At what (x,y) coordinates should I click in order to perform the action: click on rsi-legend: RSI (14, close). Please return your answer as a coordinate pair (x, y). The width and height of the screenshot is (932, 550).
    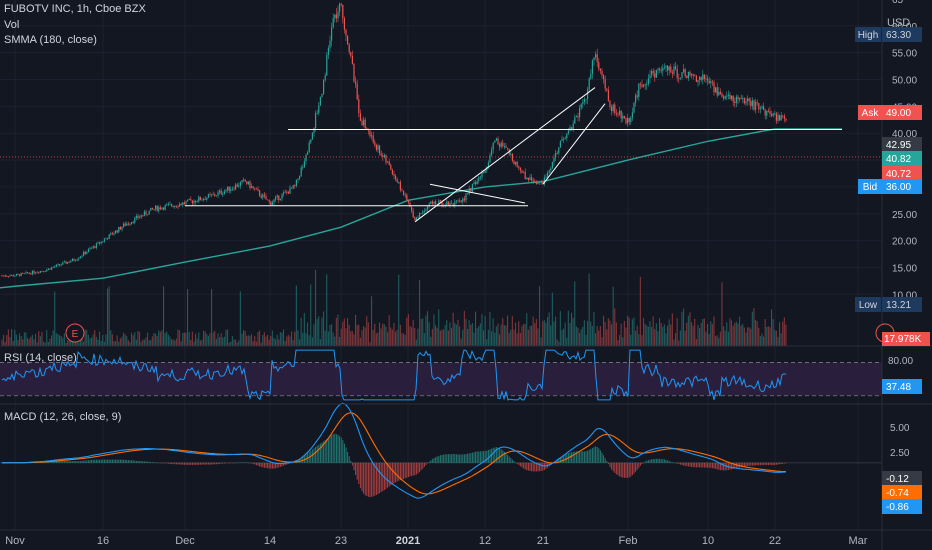
    Looking at the image, I should click on (40, 358).